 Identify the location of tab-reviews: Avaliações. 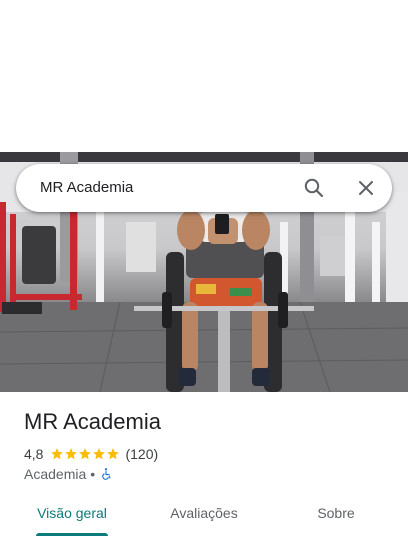
(204, 516).